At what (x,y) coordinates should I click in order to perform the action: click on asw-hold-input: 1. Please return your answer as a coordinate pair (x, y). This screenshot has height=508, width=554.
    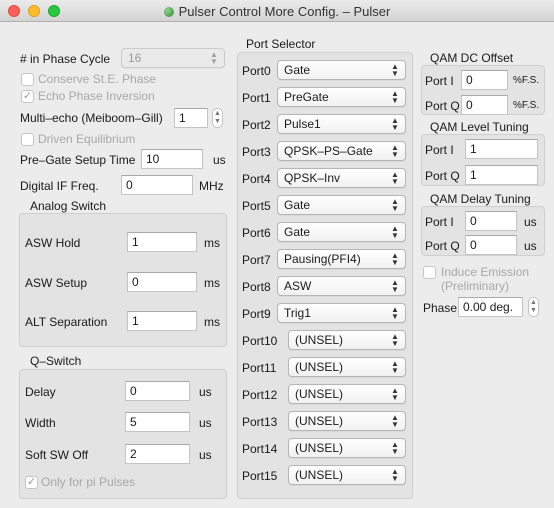
    Looking at the image, I should click on (162, 242).